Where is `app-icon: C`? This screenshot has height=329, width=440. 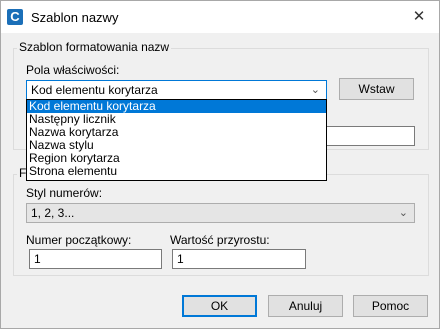
app-icon: C is located at coordinates (15, 17).